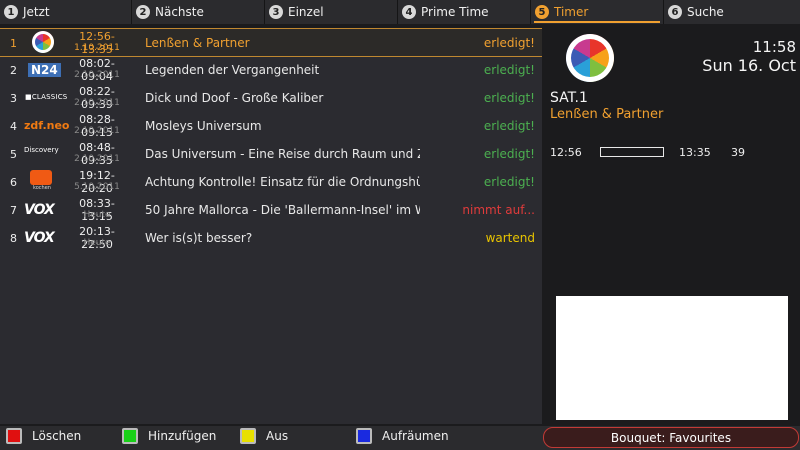 The height and width of the screenshot is (450, 800). I want to click on tab-label: Einzel, so click(306, 12).